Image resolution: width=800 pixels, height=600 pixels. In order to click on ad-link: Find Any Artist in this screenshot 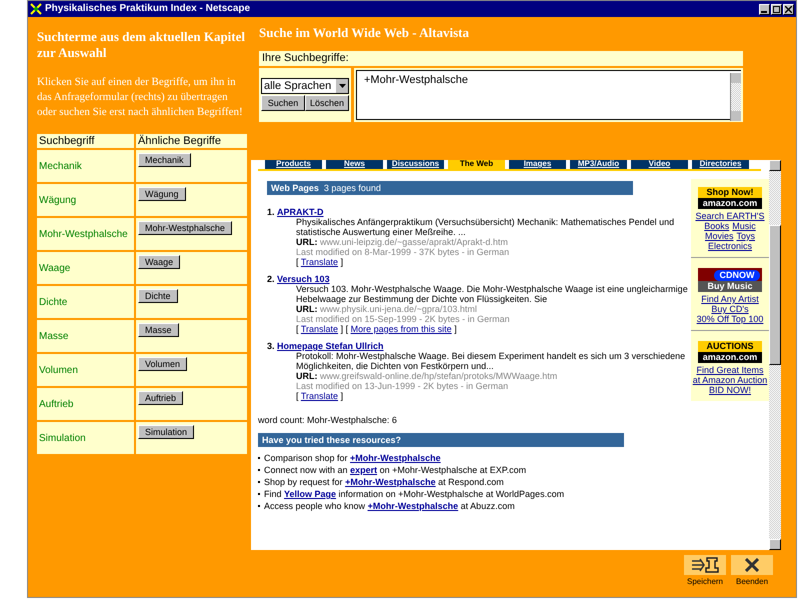, I will do `click(730, 299)`.